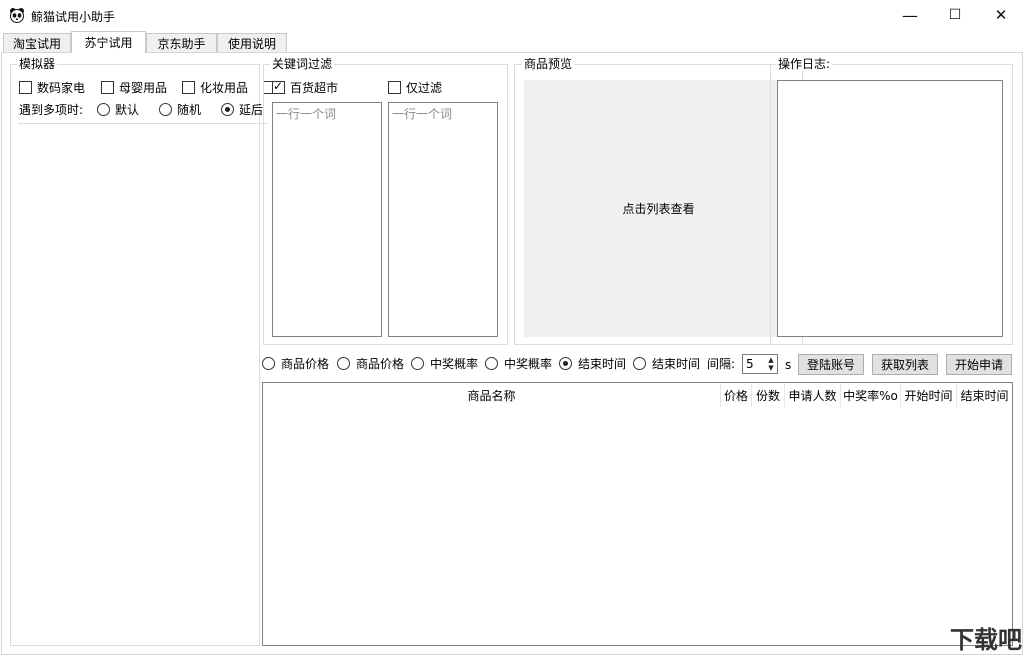 This screenshot has width=1024, height=657. I want to click on sort-rate-asc-radio, so click(417, 363).